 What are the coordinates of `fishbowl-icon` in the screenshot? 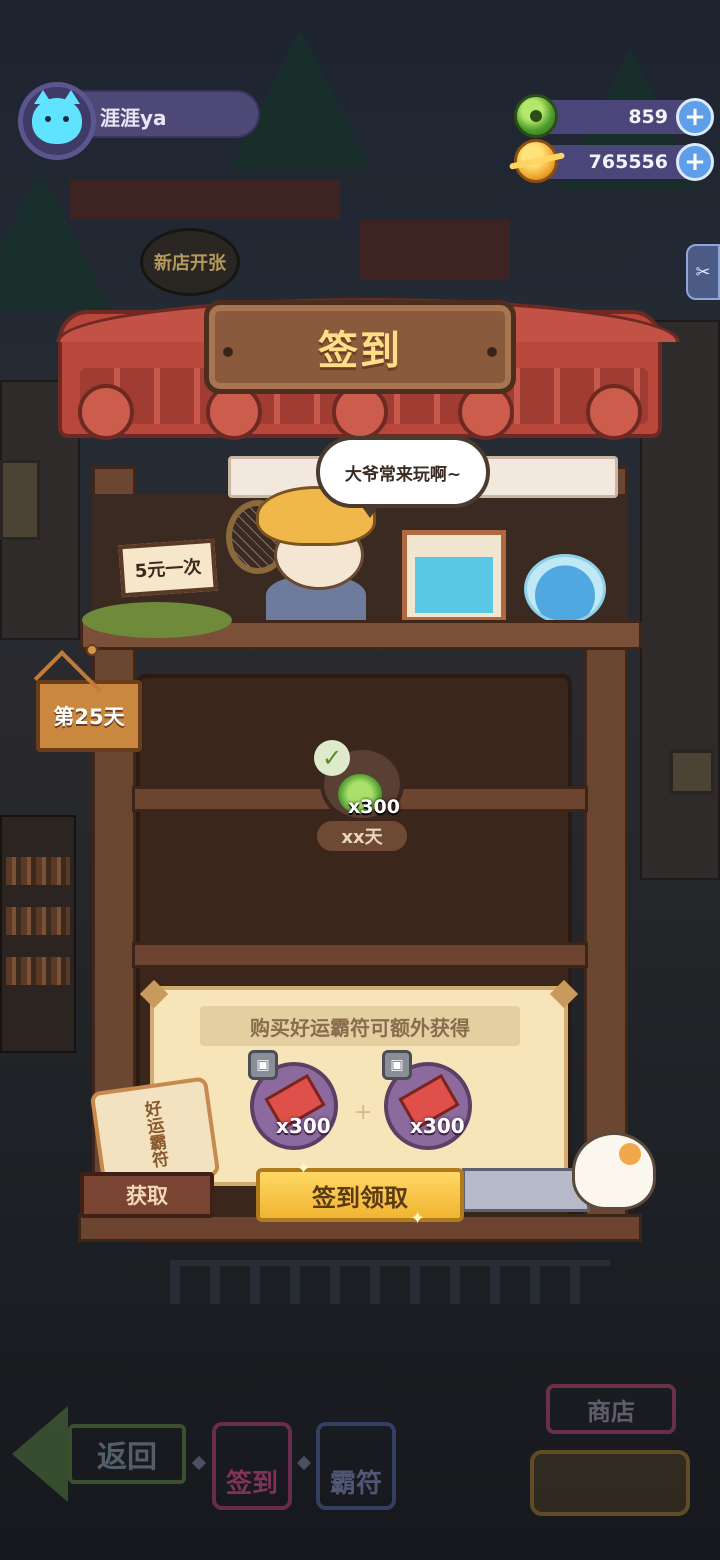 It's located at (565, 589).